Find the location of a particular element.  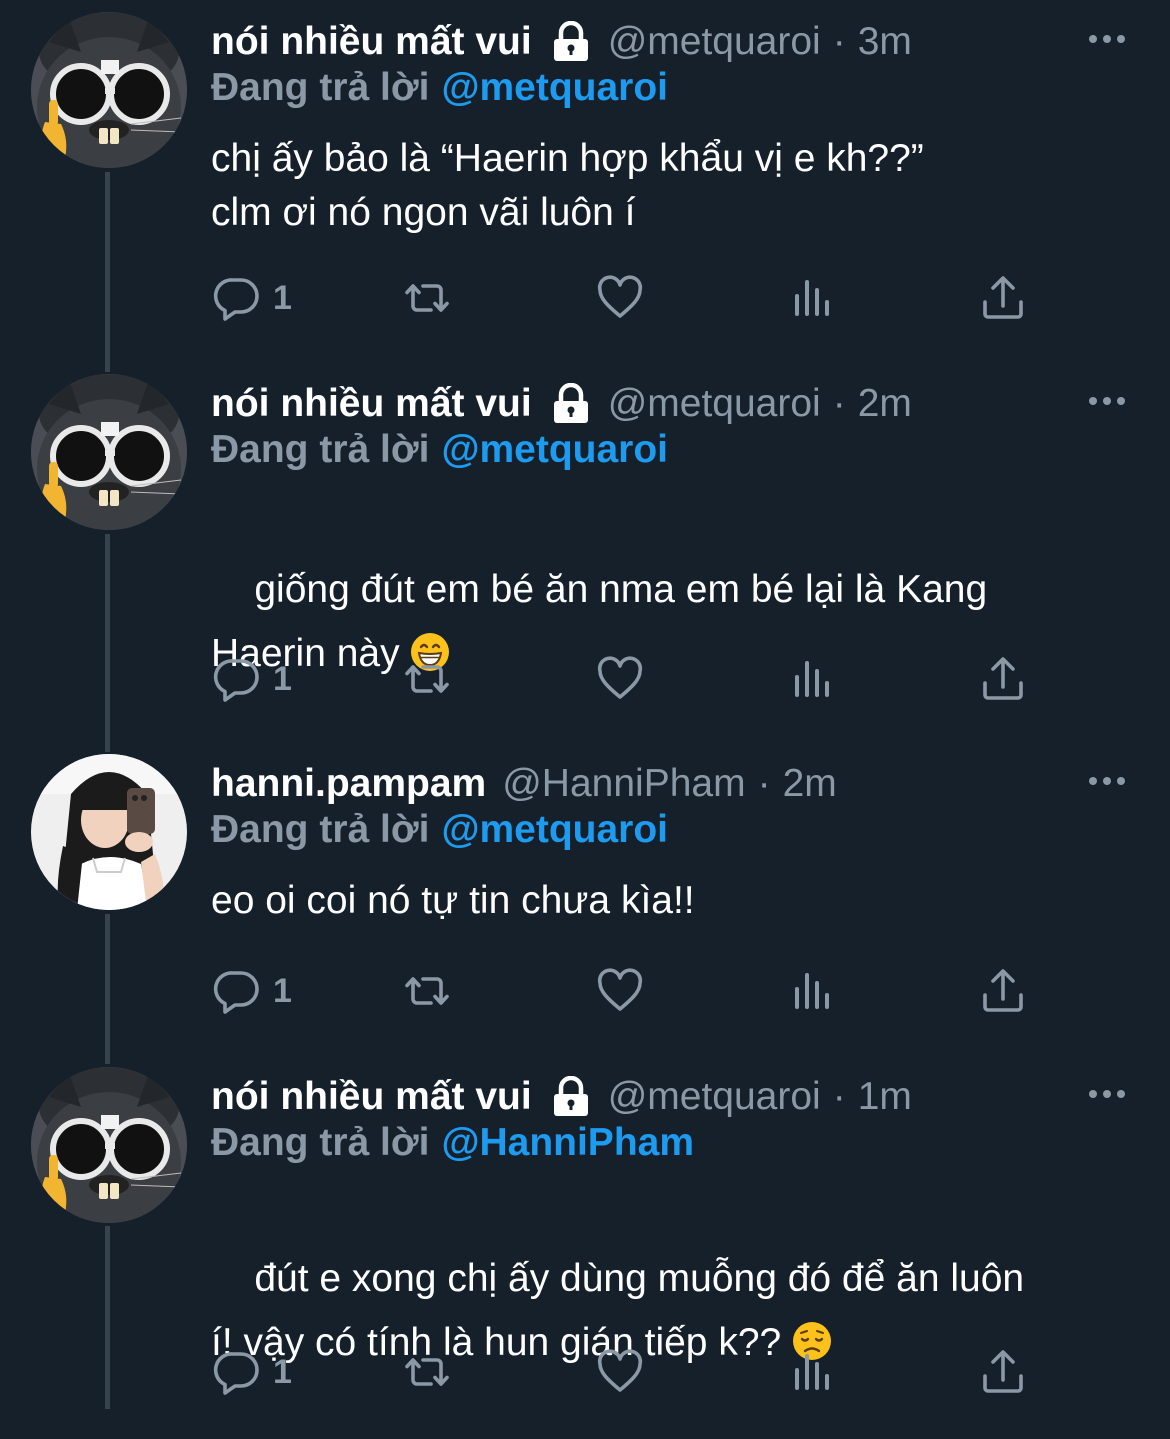

timestamp: 1m is located at coordinates (885, 1097).